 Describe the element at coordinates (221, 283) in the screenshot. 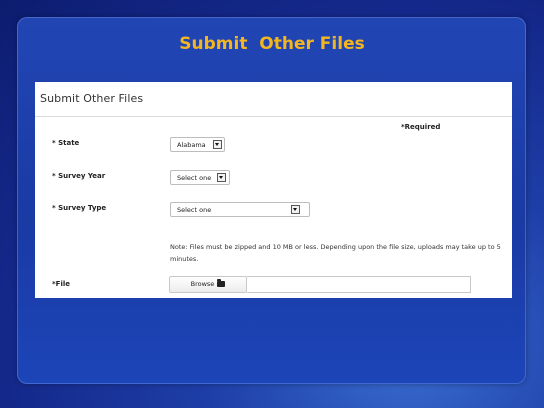

I see `folder-icon` at that location.